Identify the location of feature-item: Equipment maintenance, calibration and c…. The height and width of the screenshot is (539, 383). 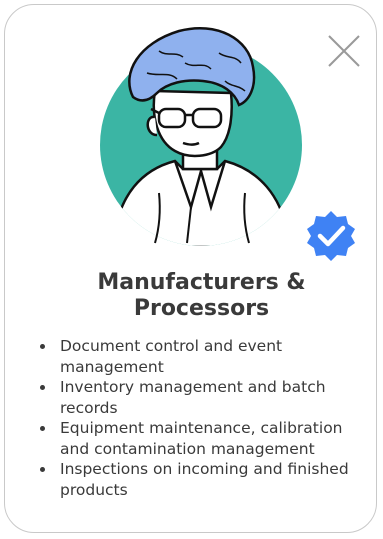
(196, 438).